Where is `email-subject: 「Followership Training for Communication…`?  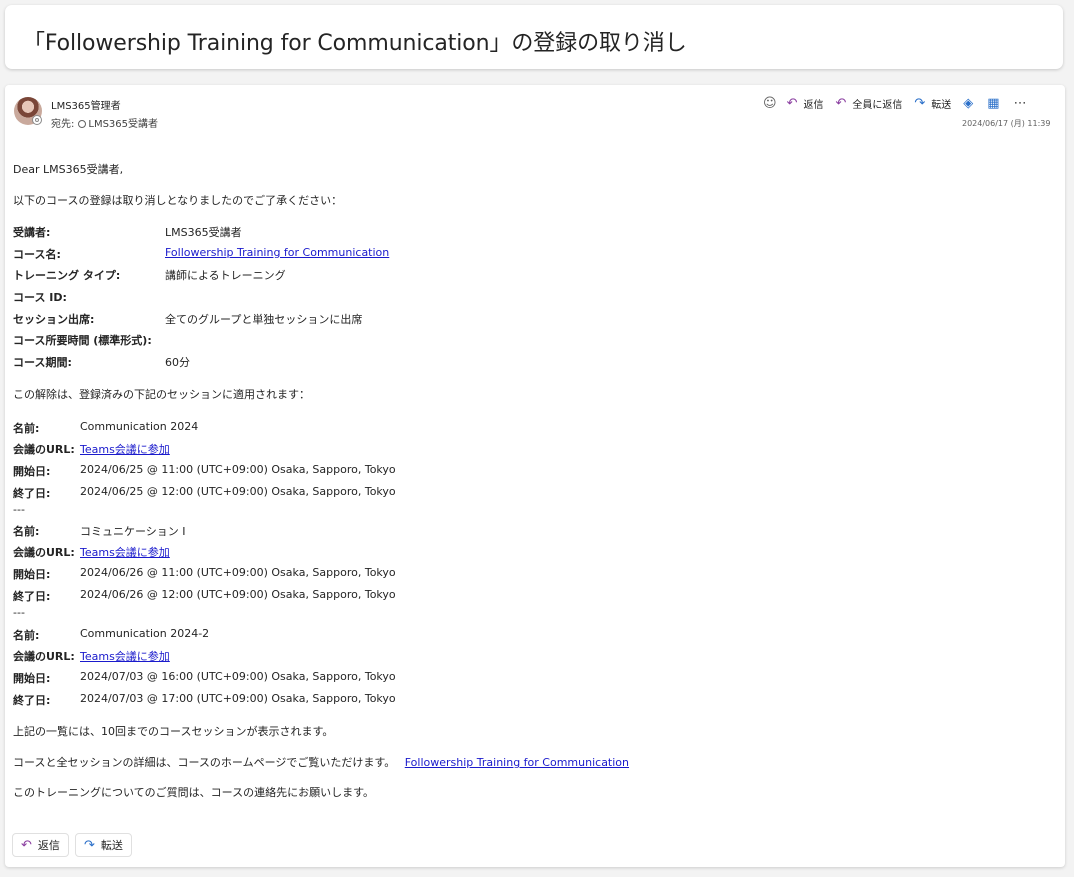 email-subject: 「Followership Training for Communication… is located at coordinates (355, 43).